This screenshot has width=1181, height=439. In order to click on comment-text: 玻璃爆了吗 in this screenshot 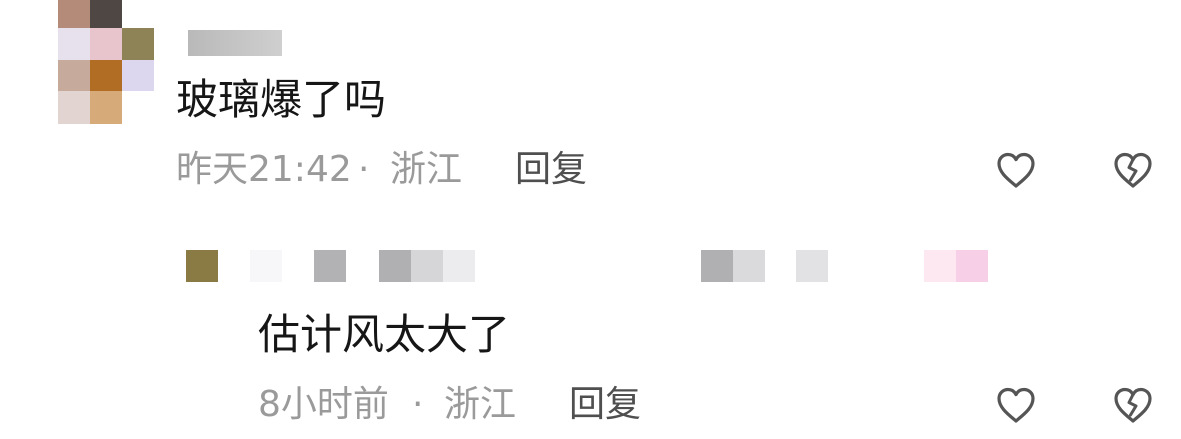, I will do `click(281, 99)`.